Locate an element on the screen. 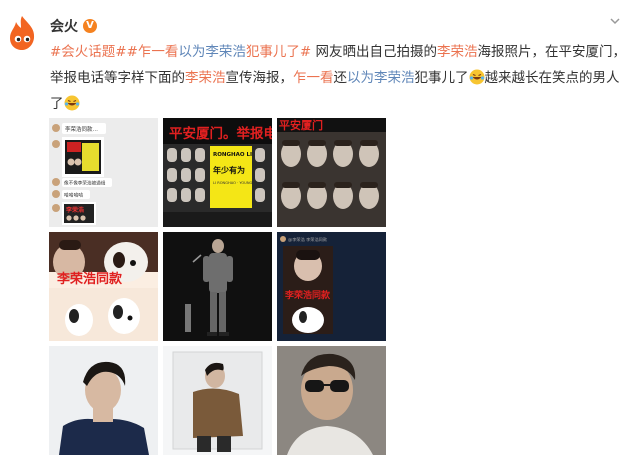 The image size is (631, 467). chevron-down-icon is located at coordinates (615, 21).